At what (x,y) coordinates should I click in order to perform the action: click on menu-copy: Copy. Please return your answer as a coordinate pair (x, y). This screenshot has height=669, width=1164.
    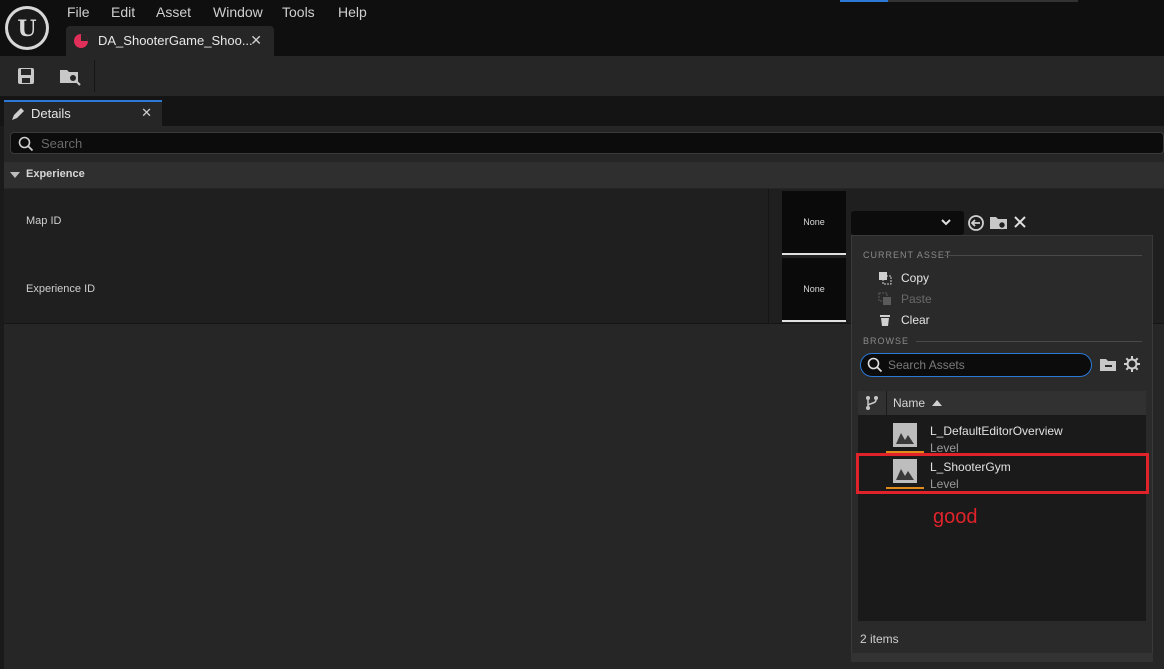
    Looking at the image, I should click on (915, 278).